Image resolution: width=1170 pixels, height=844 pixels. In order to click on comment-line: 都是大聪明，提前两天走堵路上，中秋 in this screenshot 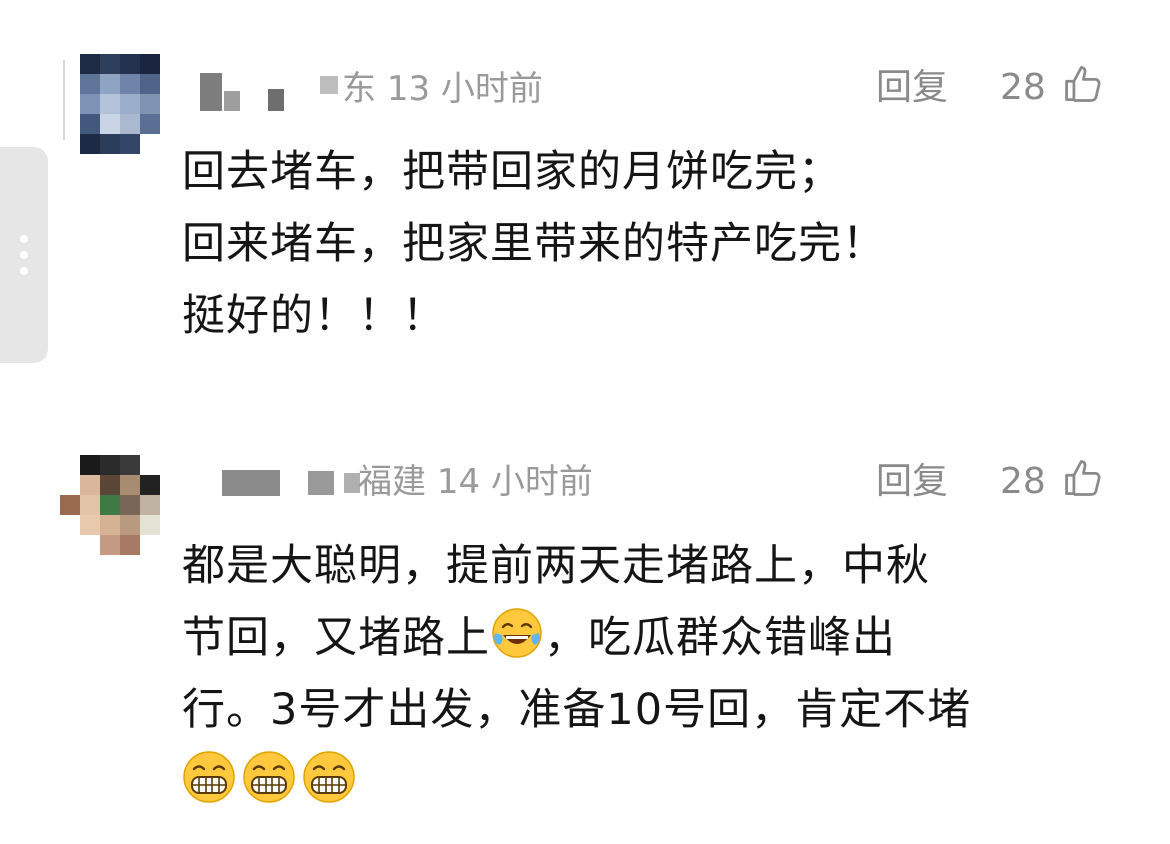, I will do `click(556, 566)`.